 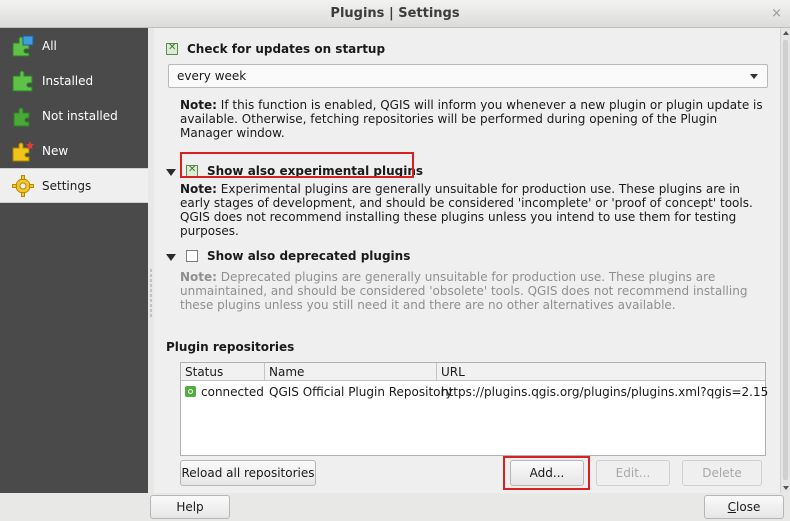 What do you see at coordinates (74, 150) in the screenshot?
I see `sidebar-item-new: New` at bounding box center [74, 150].